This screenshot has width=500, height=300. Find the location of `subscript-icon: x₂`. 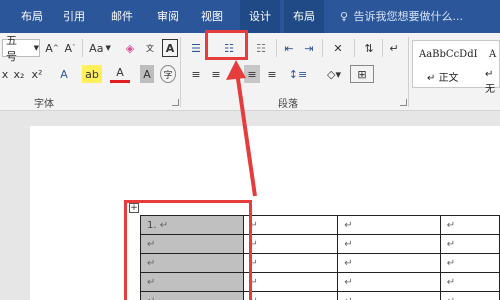

subscript-icon: x₂ is located at coordinates (19, 74).